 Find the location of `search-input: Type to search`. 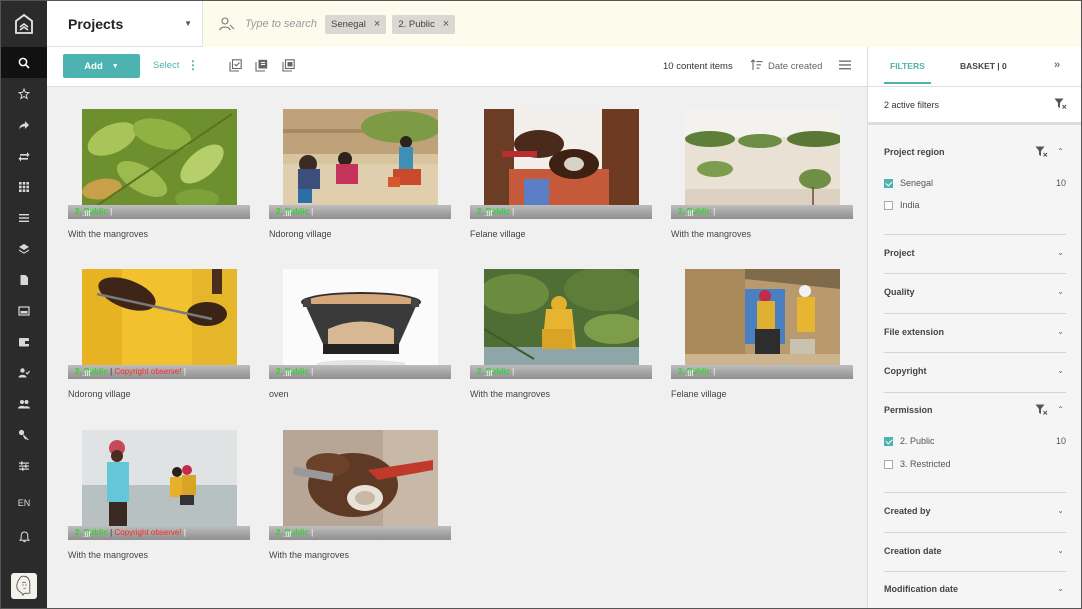

search-input: Type to search is located at coordinates (285, 24).